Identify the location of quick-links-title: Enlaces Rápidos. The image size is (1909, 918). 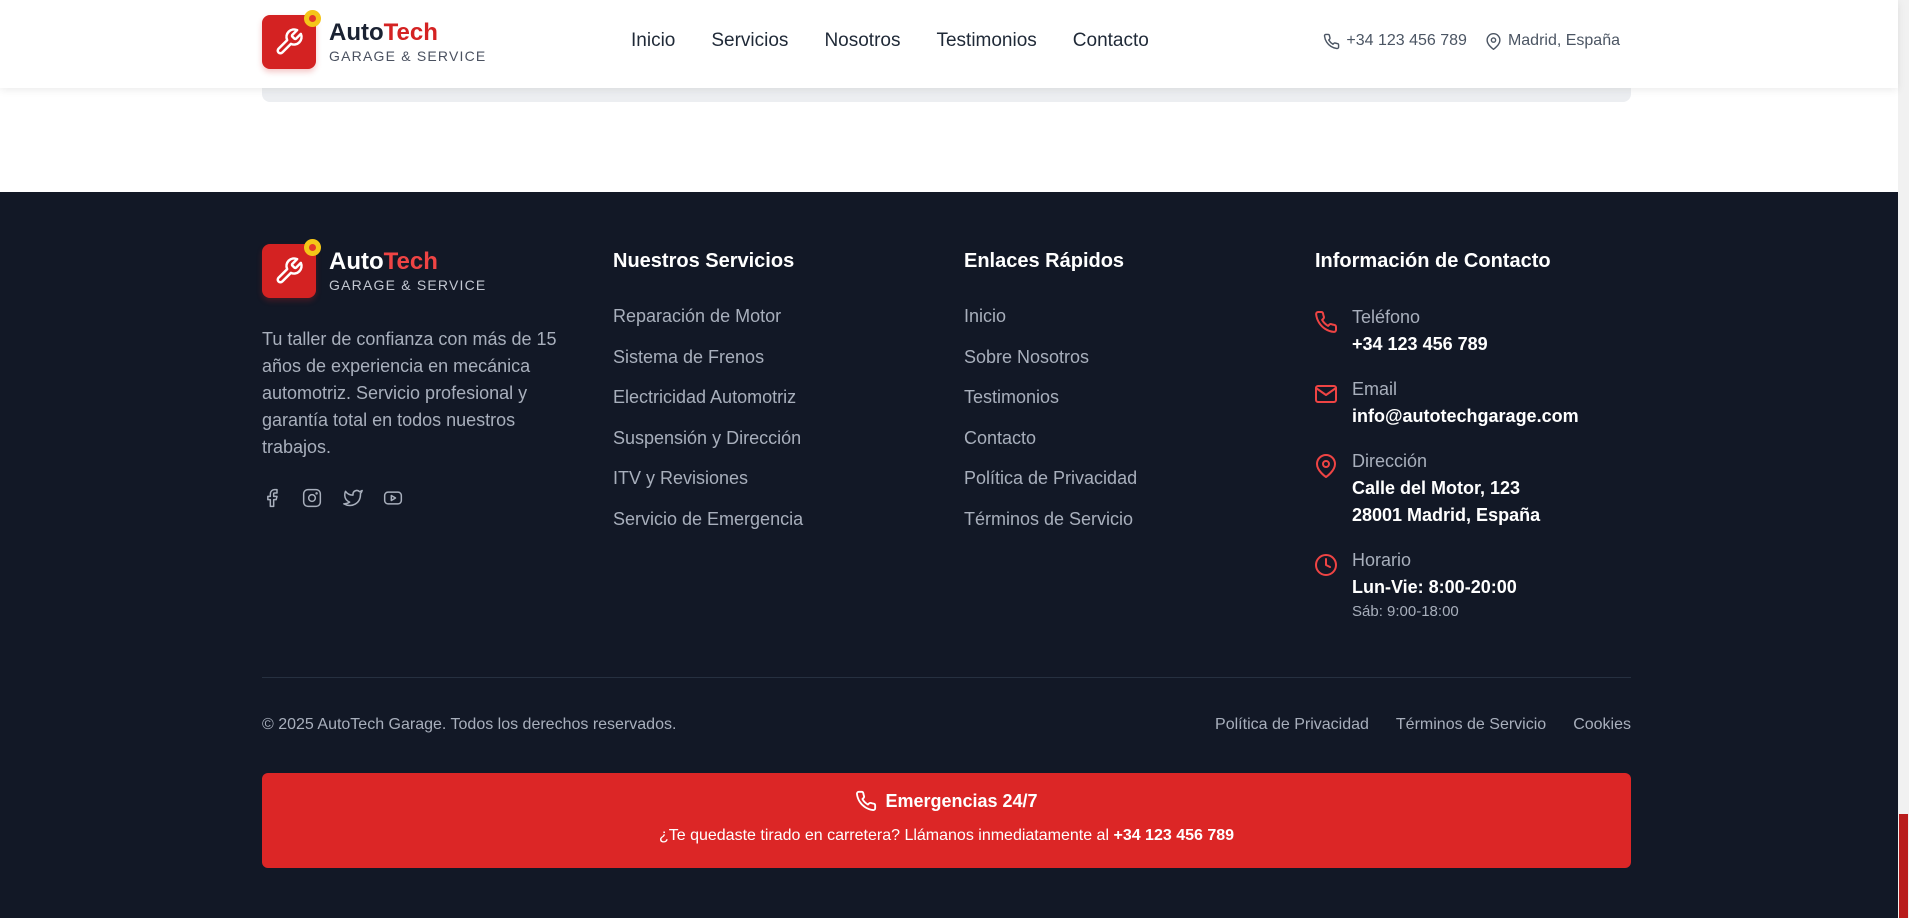
(1044, 261).